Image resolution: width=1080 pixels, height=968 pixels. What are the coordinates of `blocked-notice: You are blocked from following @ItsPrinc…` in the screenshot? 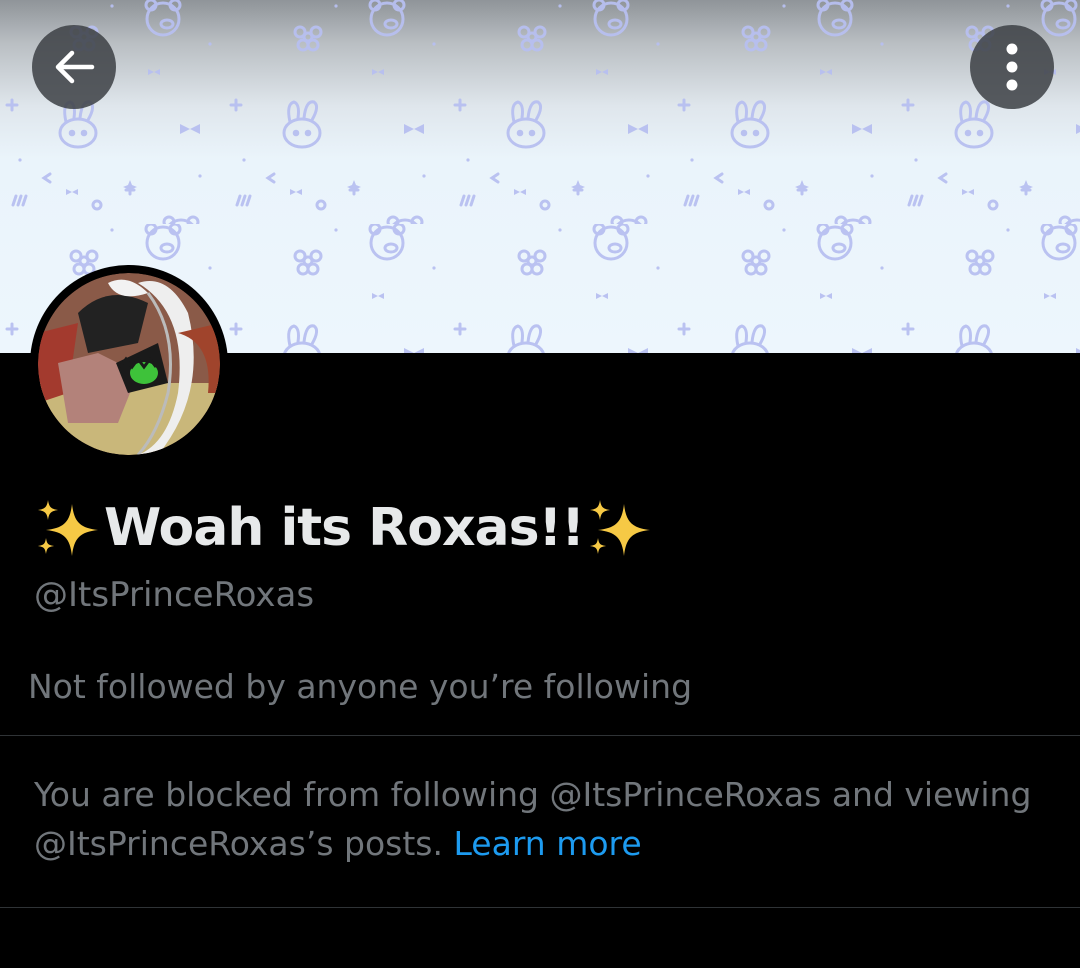 It's located at (539, 819).